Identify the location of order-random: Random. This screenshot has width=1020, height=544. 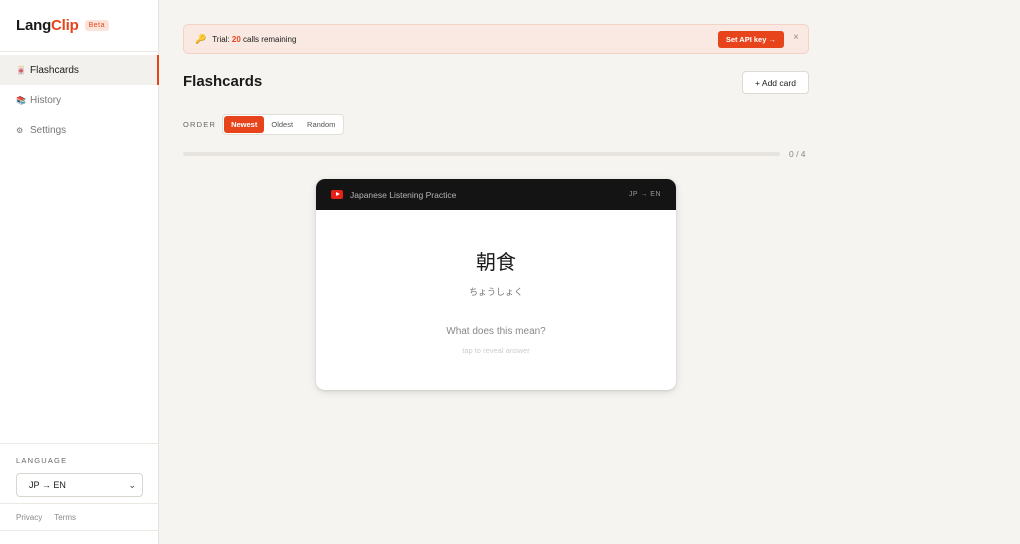
(321, 124).